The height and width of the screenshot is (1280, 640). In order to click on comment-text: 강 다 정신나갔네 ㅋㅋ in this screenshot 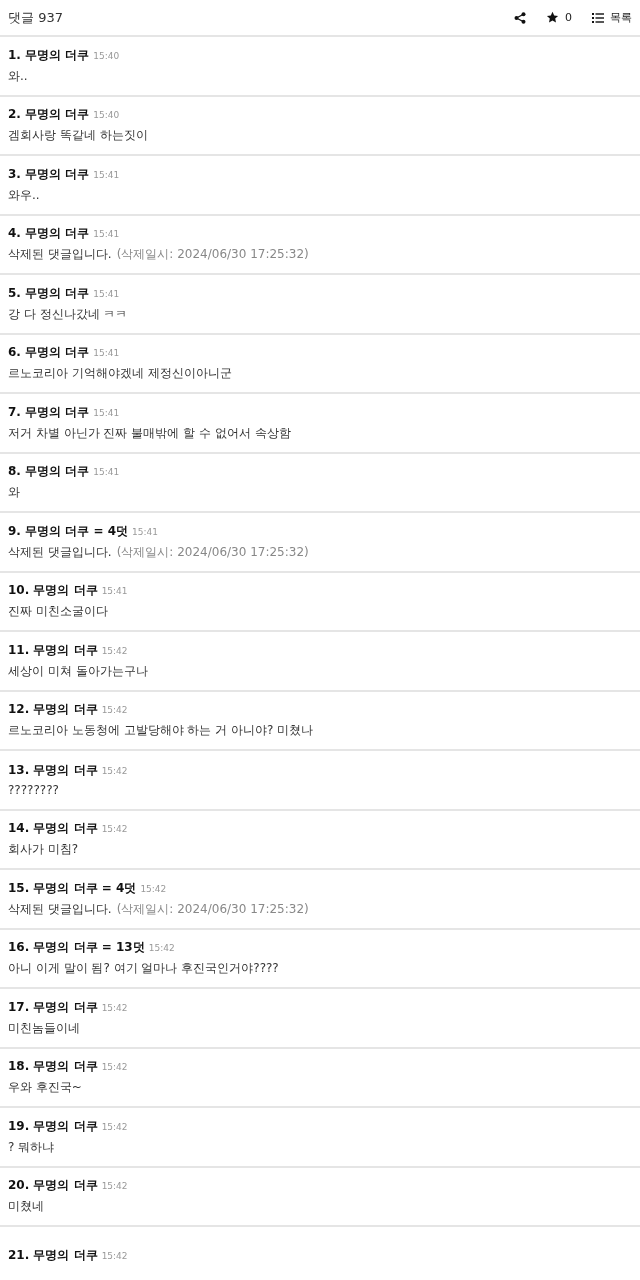, I will do `click(68, 314)`.